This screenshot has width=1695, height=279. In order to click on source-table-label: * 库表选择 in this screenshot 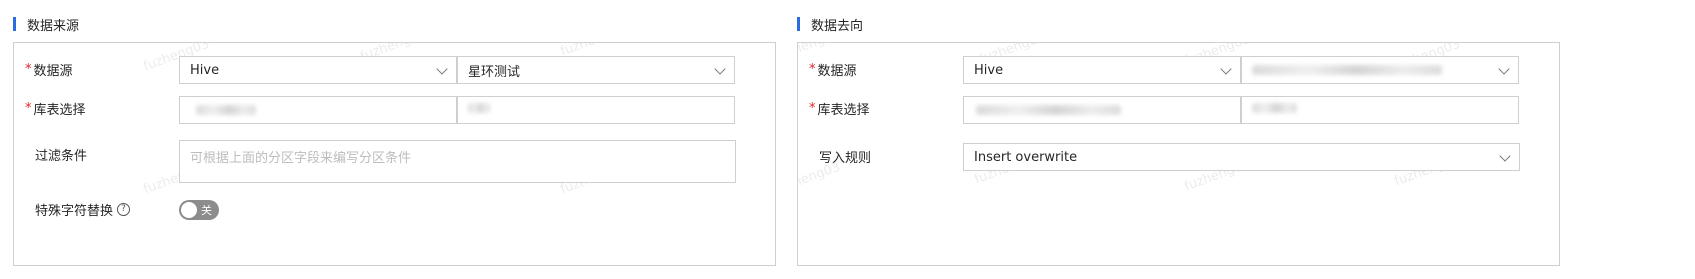, I will do `click(55, 108)`.